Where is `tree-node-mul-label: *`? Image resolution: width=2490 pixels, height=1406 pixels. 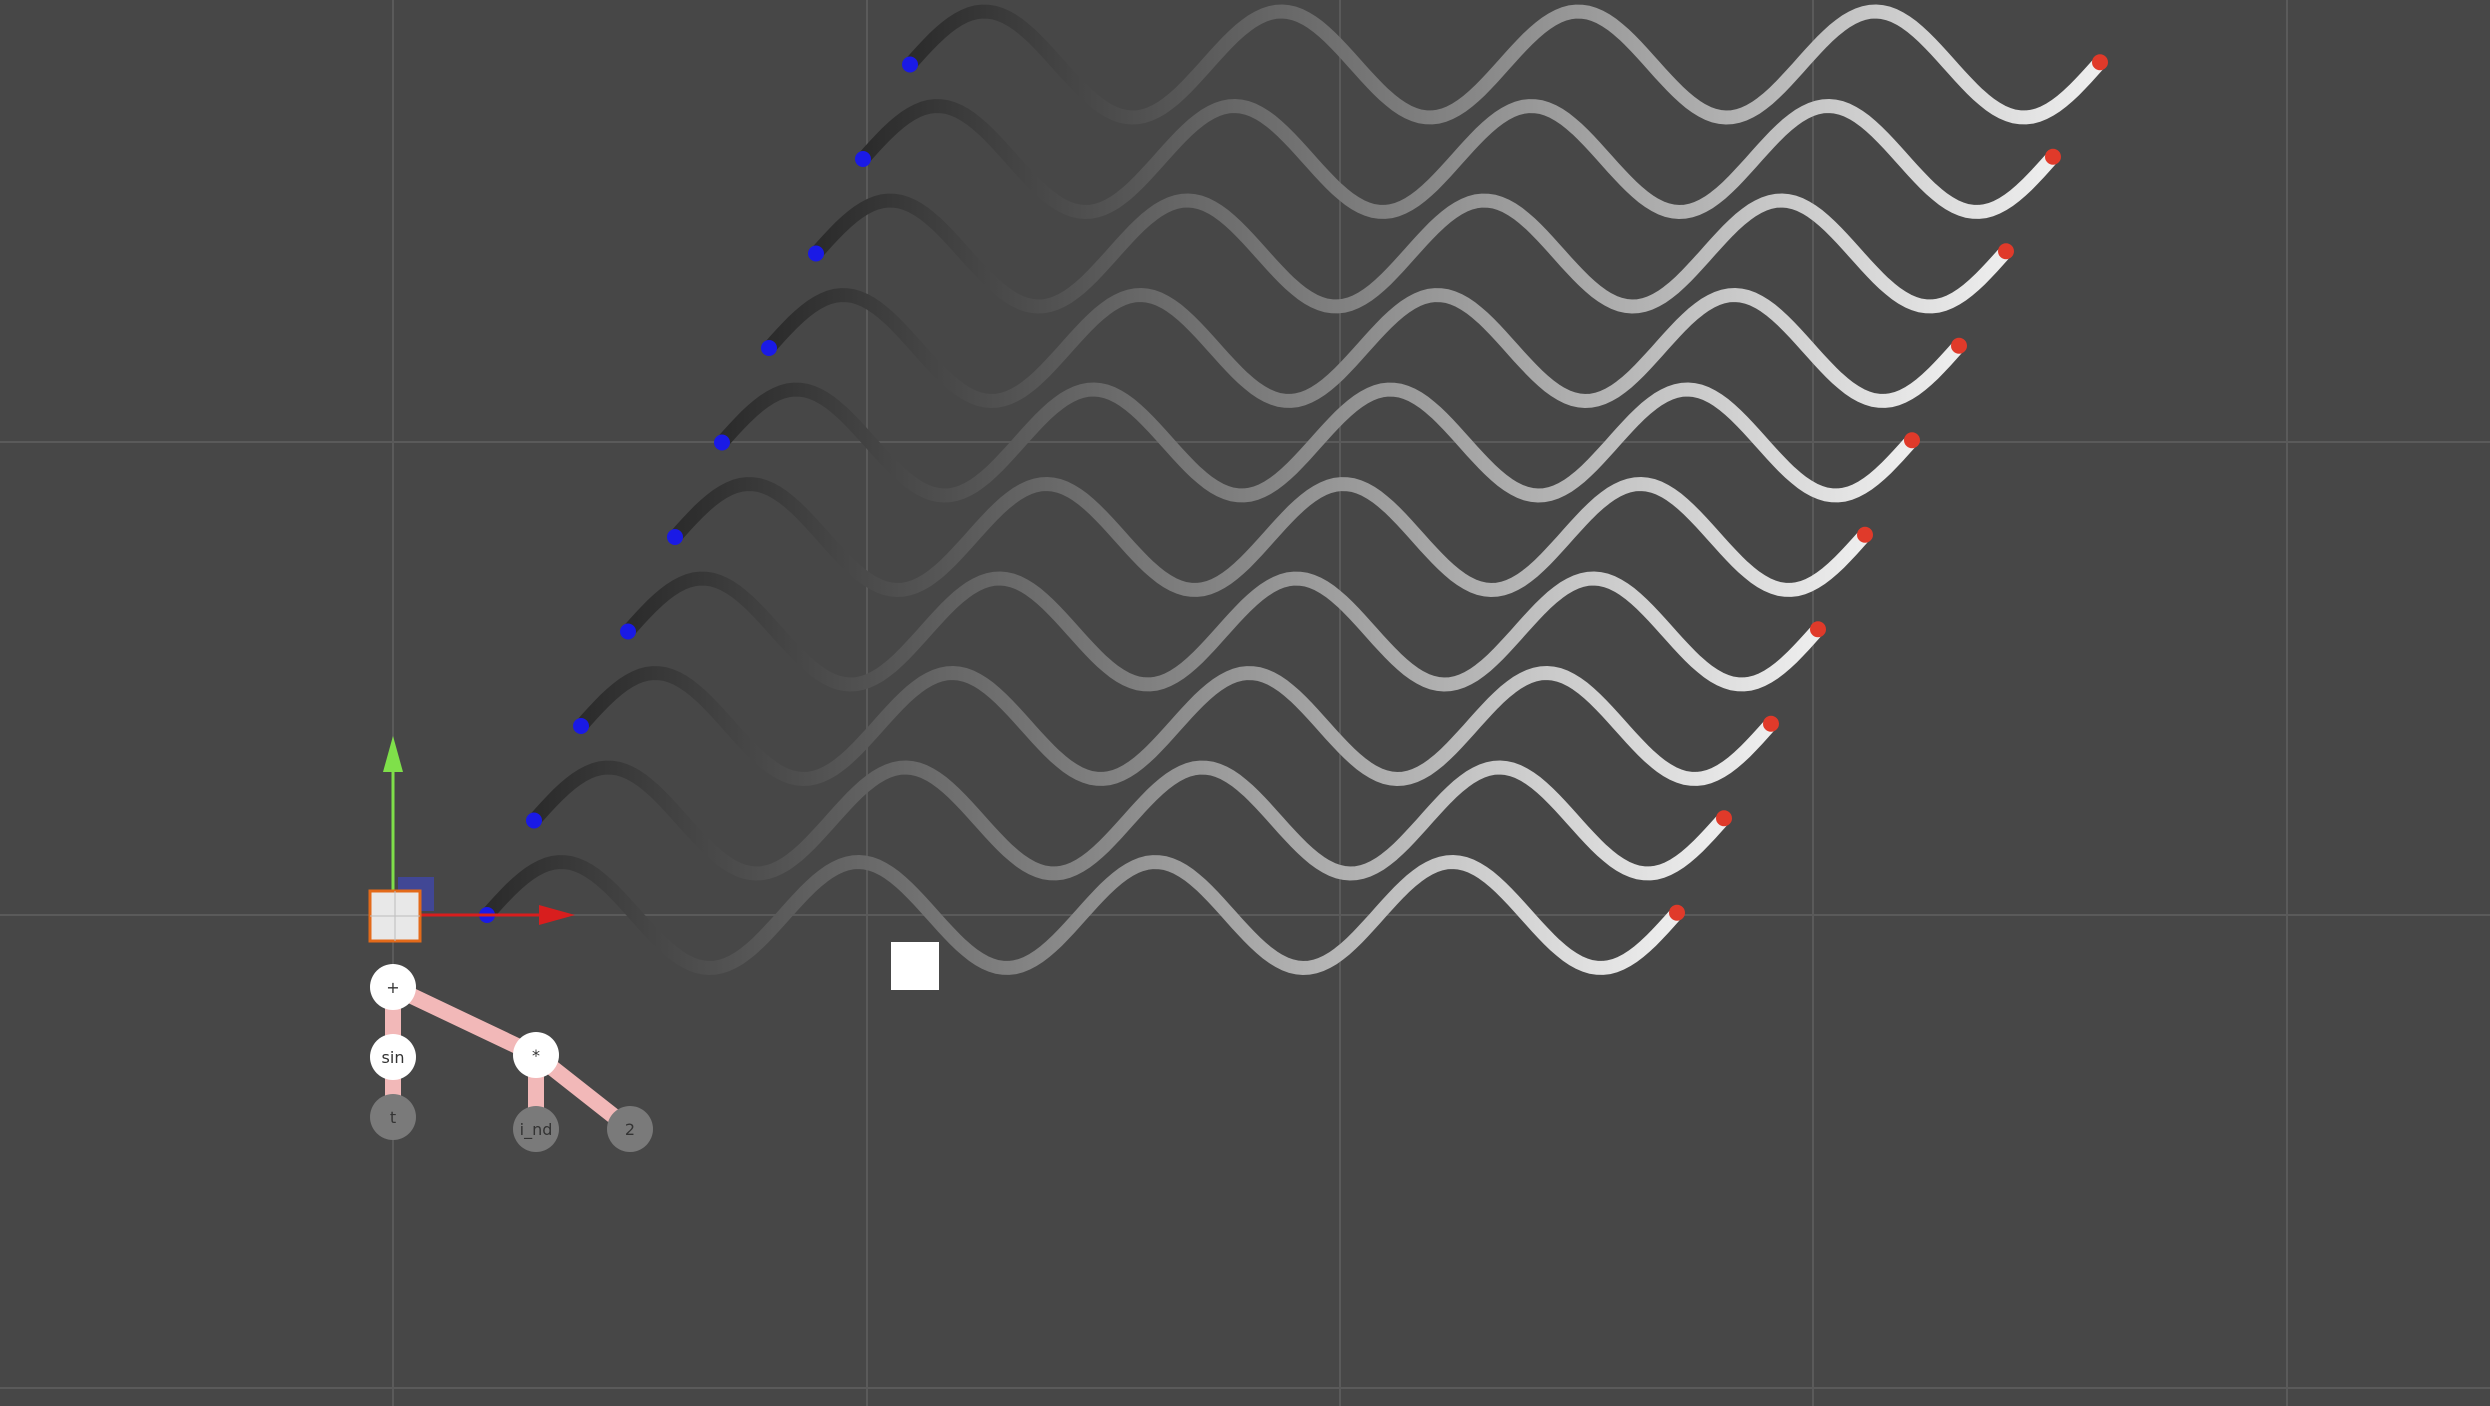 tree-node-mul-label: * is located at coordinates (536, 1055).